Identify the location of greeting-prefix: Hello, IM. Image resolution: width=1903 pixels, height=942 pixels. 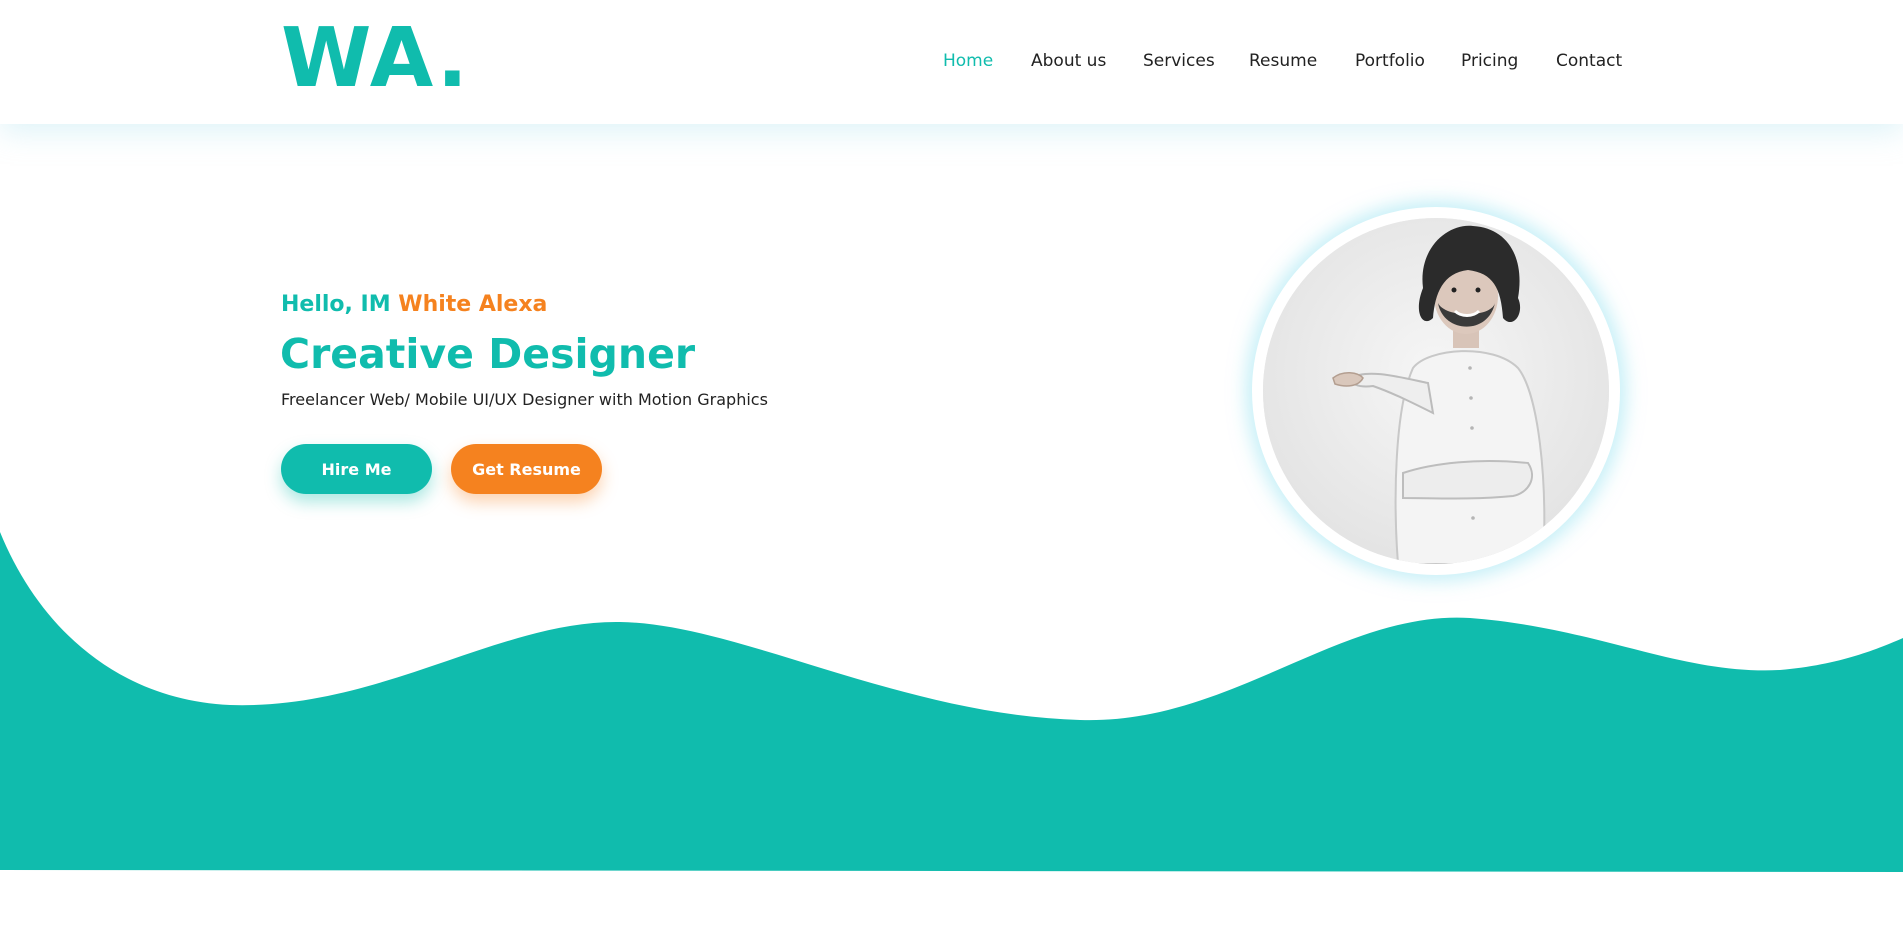
(340, 304).